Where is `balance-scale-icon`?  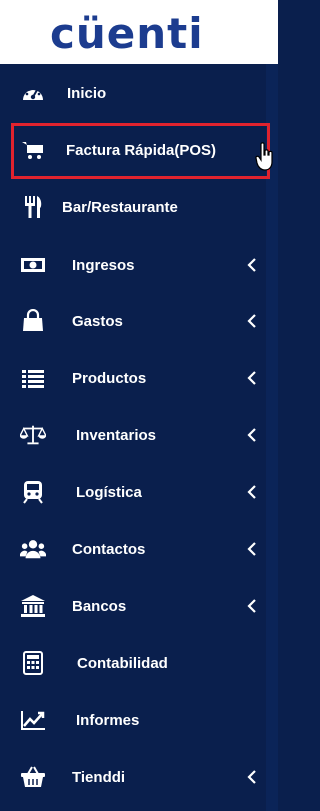 balance-scale-icon is located at coordinates (33, 435).